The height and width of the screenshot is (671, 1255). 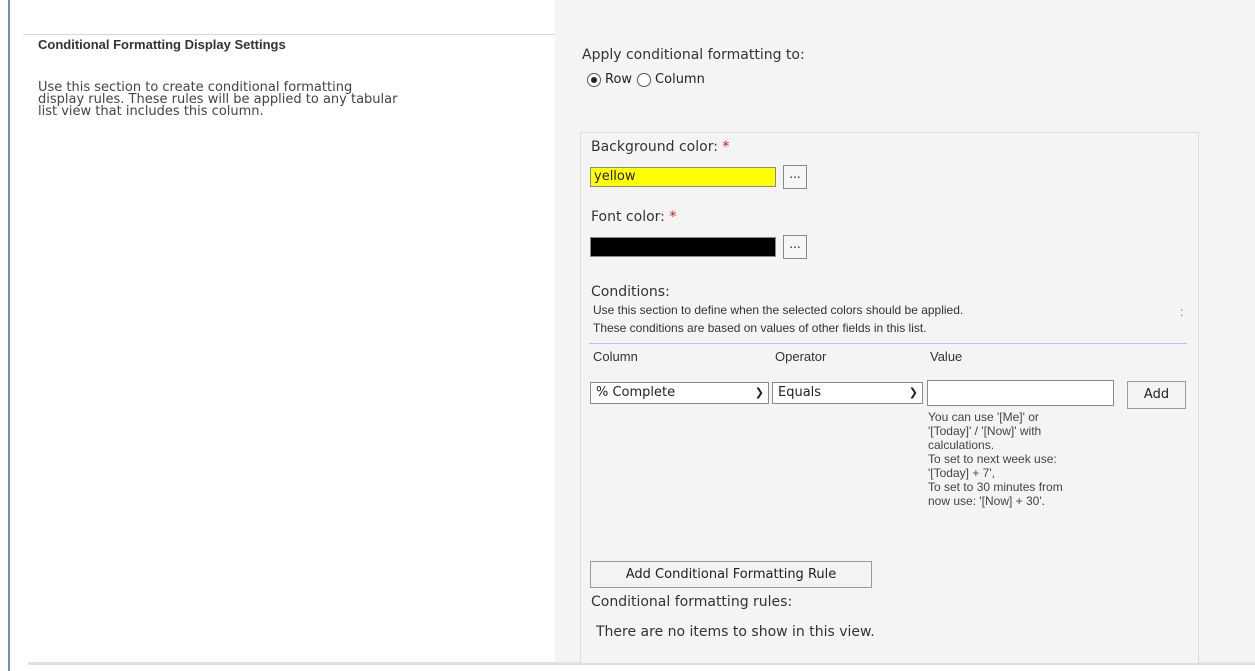 What do you see at coordinates (619, 79) in the screenshot?
I see `row-radio-label: Row` at bounding box center [619, 79].